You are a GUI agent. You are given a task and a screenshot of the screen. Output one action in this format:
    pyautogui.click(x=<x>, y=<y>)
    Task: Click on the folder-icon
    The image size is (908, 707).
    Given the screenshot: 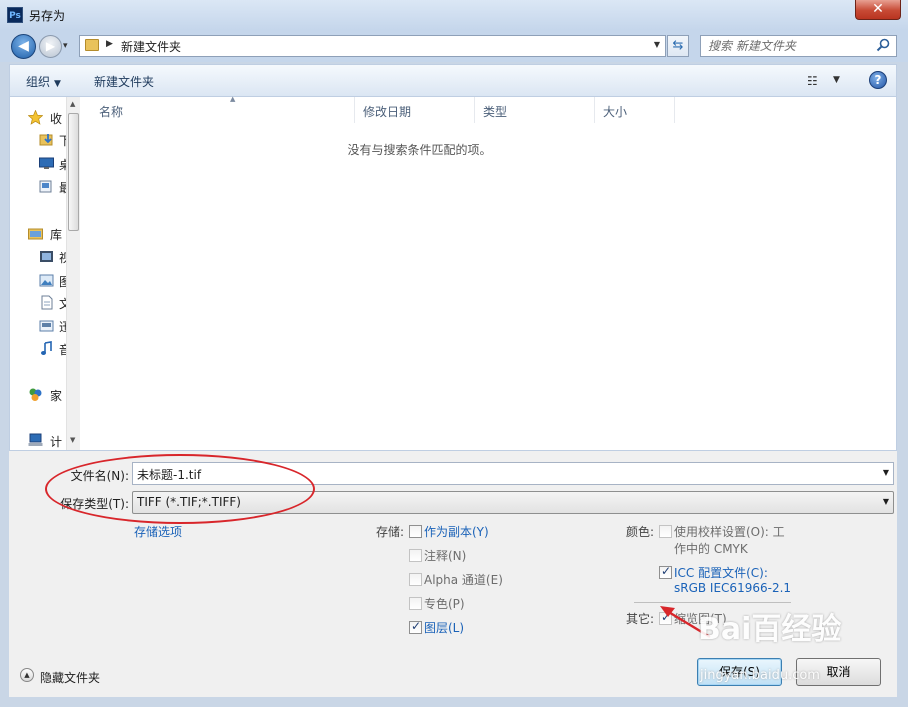 What is the action you would take?
    pyautogui.click(x=92, y=45)
    